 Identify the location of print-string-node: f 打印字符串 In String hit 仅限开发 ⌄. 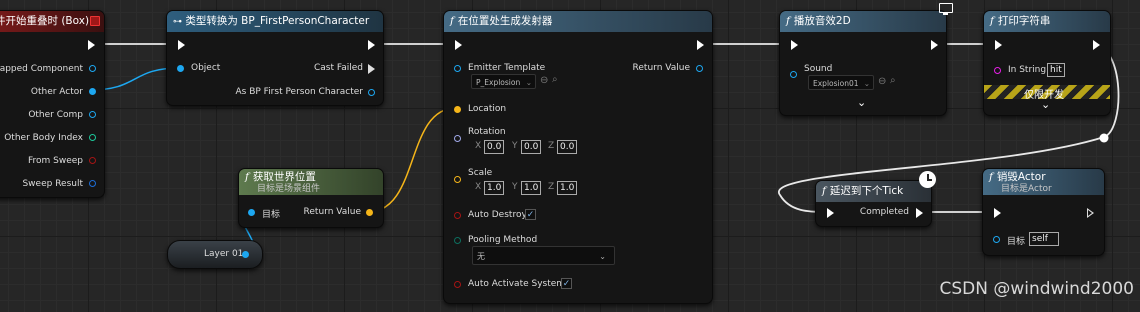
(1047, 63).